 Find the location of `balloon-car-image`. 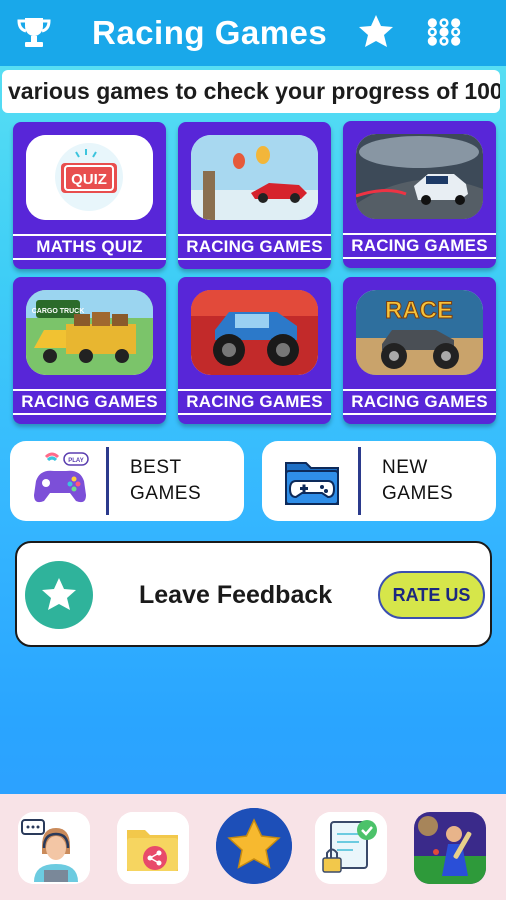

balloon-car-image is located at coordinates (254, 177).